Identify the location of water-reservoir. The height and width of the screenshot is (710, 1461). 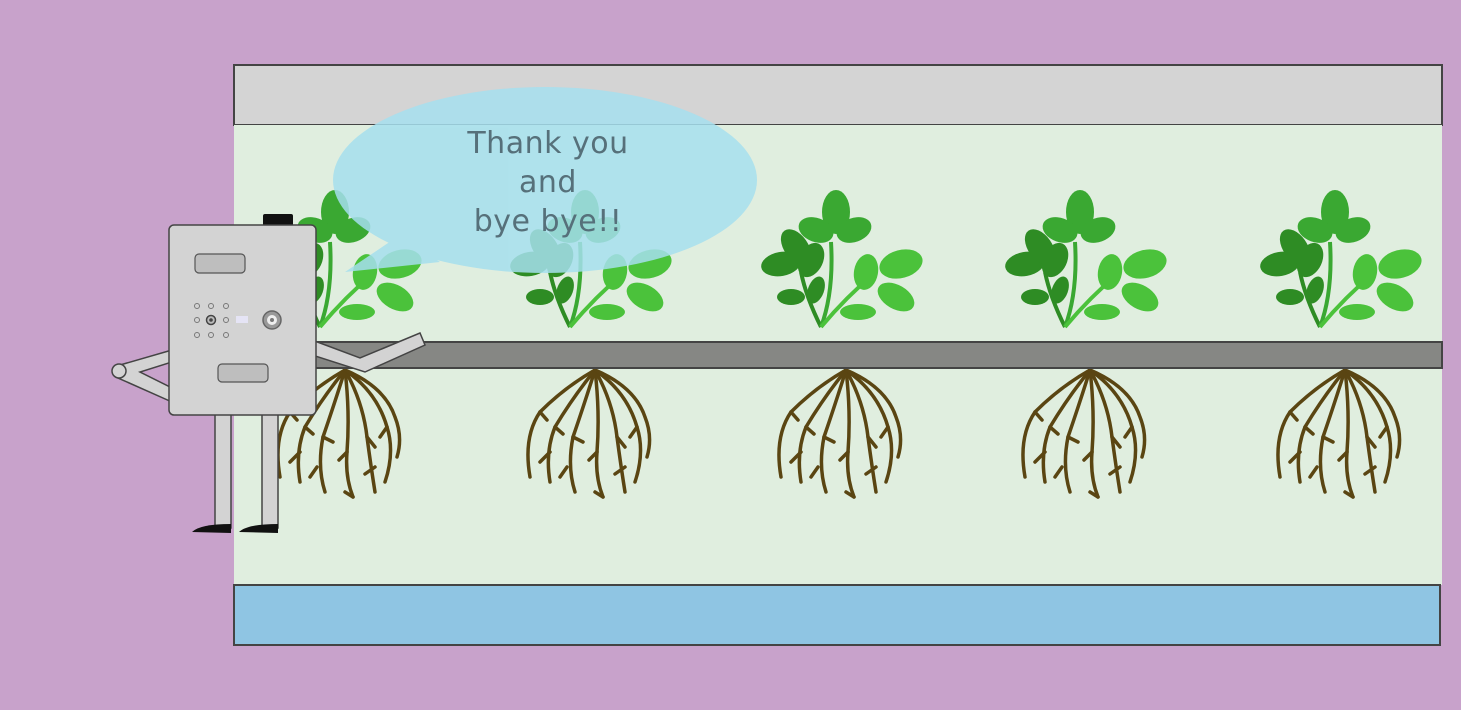
(837, 615).